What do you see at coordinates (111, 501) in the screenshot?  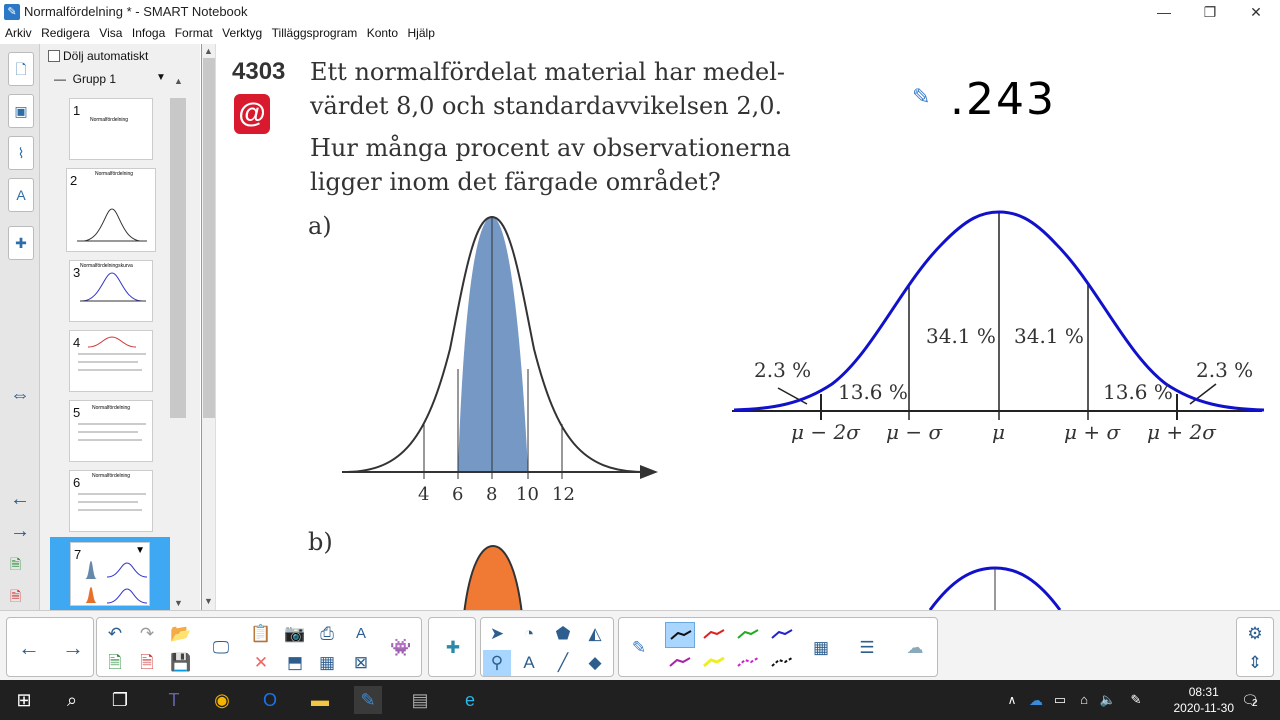 I see `page-thumbnail-6: 6 Normalfördelning` at bounding box center [111, 501].